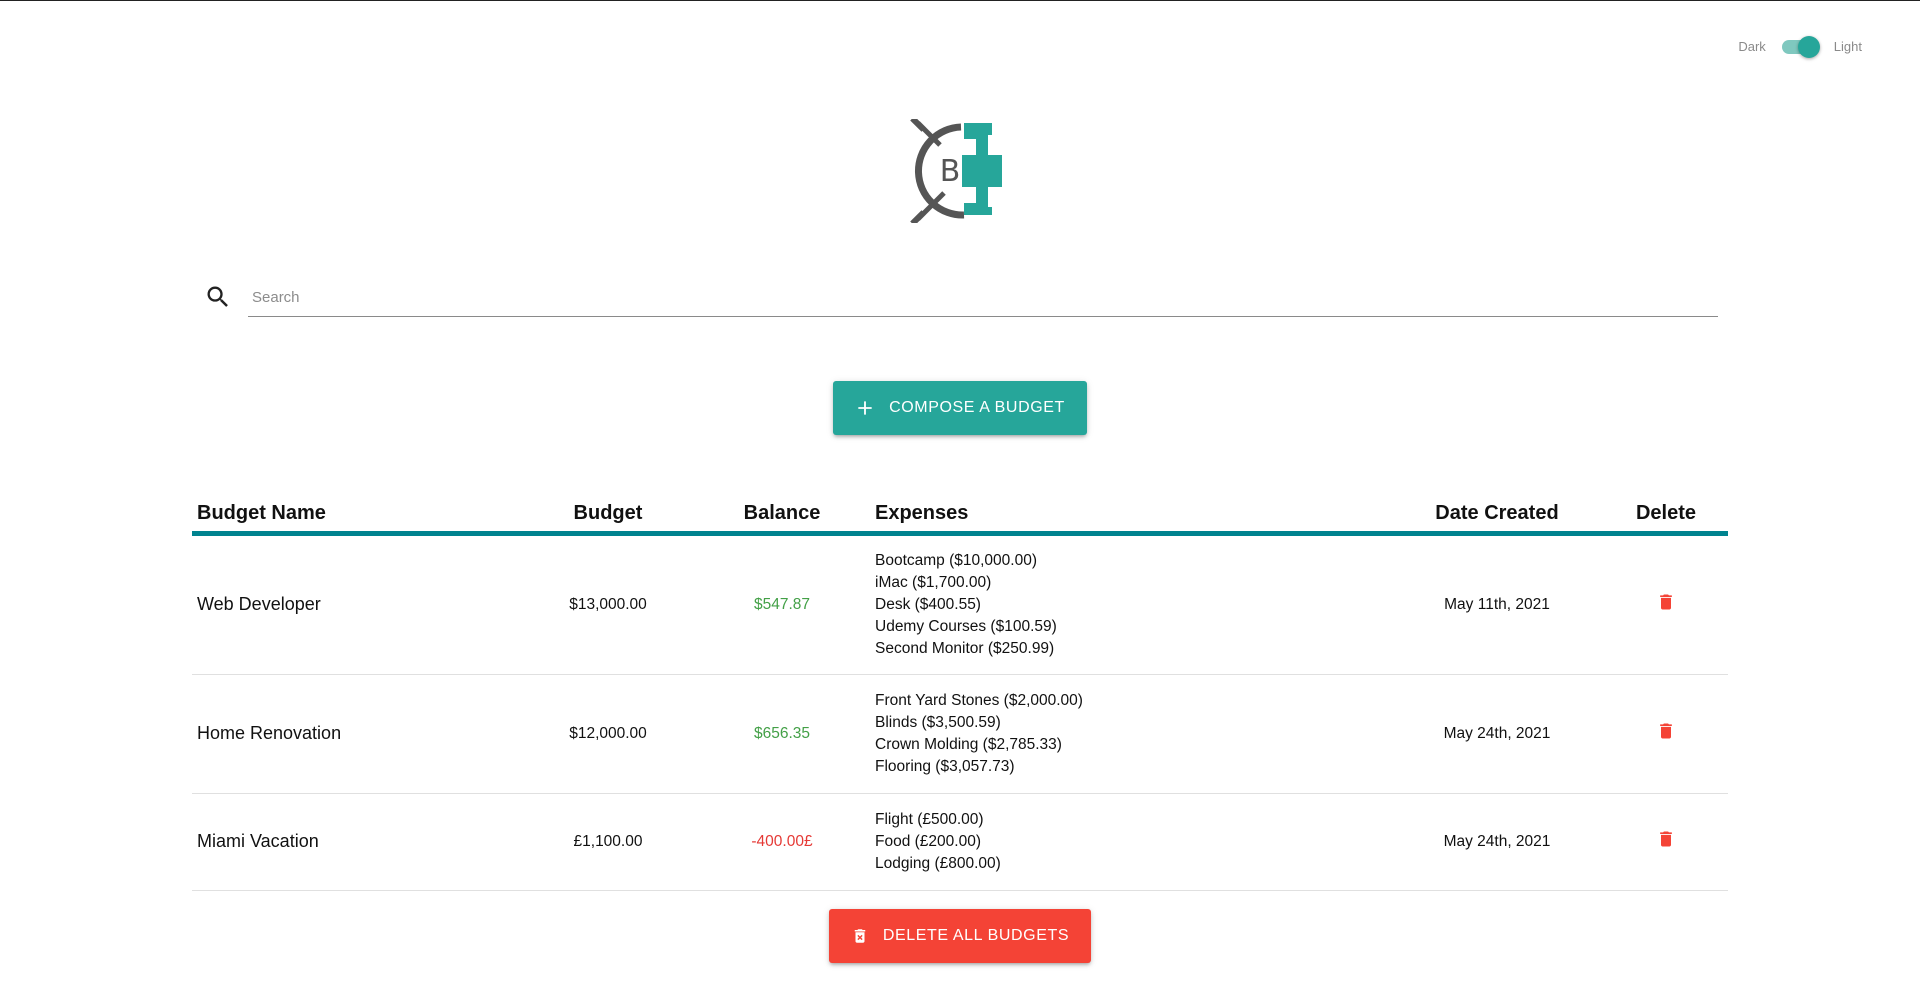 This screenshot has height=1002, width=1920. What do you see at coordinates (929, 819) in the screenshot?
I see `expense-item: Flight (£500.00)` at bounding box center [929, 819].